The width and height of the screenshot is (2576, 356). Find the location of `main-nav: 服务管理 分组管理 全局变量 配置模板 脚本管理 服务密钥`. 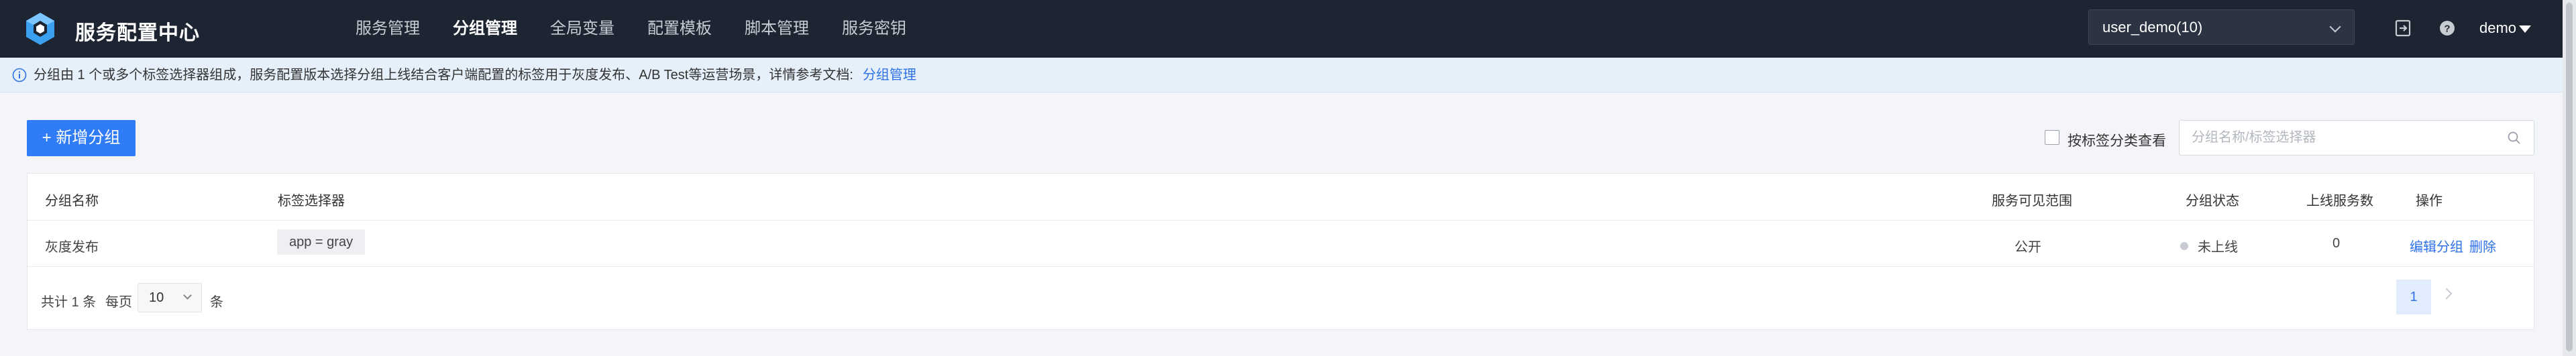

main-nav: 服务管理 分组管理 全局变量 配置模板 脚本管理 服务密钥 is located at coordinates (647, 29).